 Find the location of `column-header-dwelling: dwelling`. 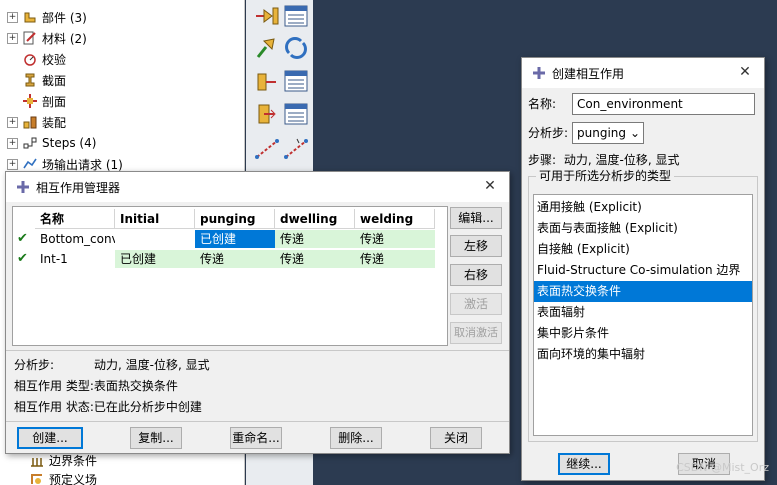

column-header-dwelling: dwelling is located at coordinates (315, 219).